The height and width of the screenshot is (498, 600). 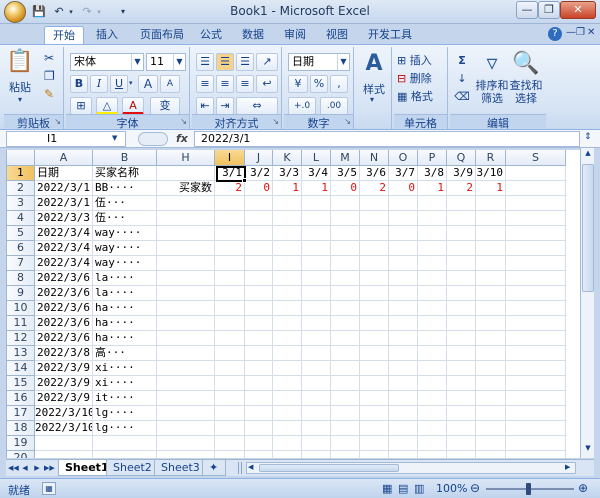 What do you see at coordinates (374, 64) in the screenshot?
I see `styles-icon: A` at bounding box center [374, 64].